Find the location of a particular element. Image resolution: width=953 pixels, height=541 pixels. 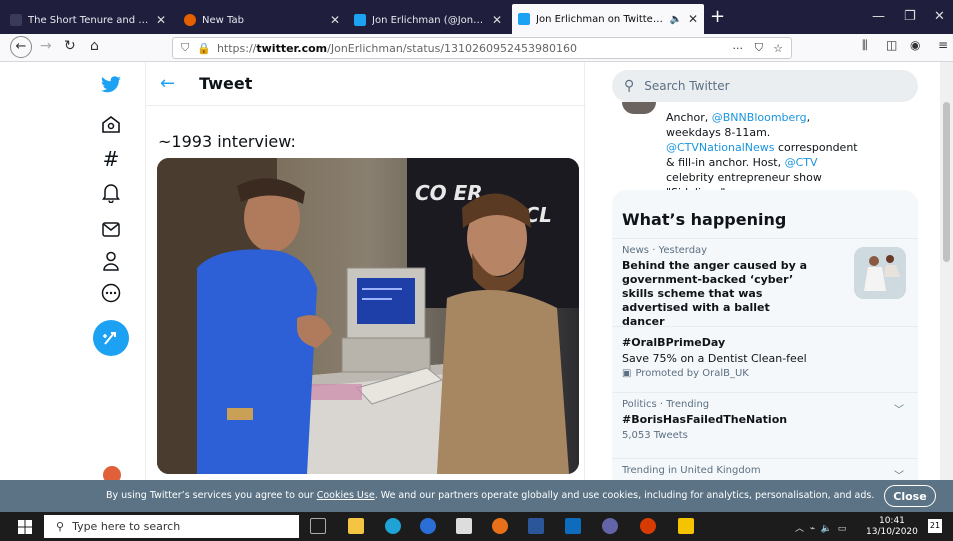

page-scrollbar is located at coordinates (946, 271).